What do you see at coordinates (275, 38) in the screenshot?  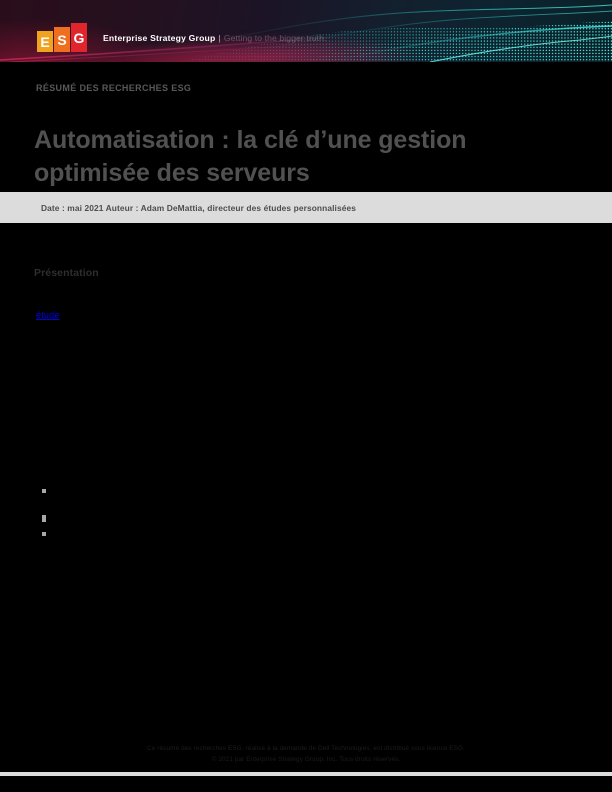 I see `brand-tagline: Getting to the bigger truth.` at bounding box center [275, 38].